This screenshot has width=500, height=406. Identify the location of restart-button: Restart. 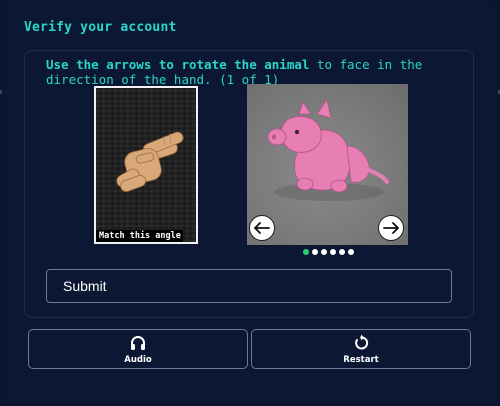
(361, 349).